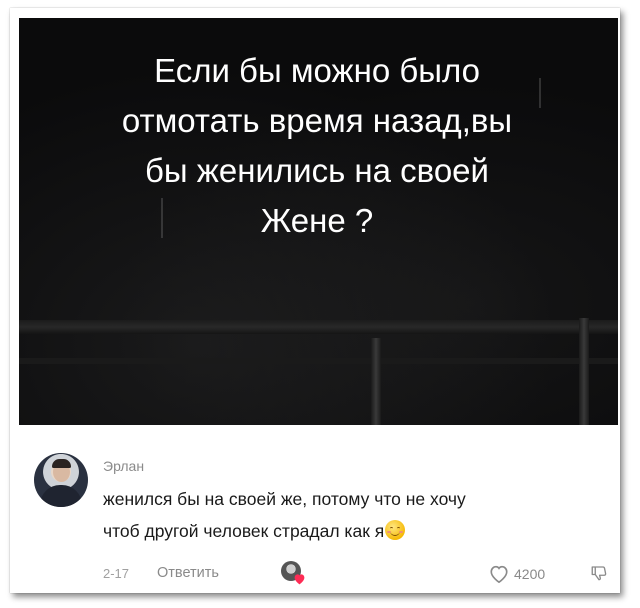 Image resolution: width=640 pixels, height=608 pixels. I want to click on creator-heart-icon, so click(300, 580).